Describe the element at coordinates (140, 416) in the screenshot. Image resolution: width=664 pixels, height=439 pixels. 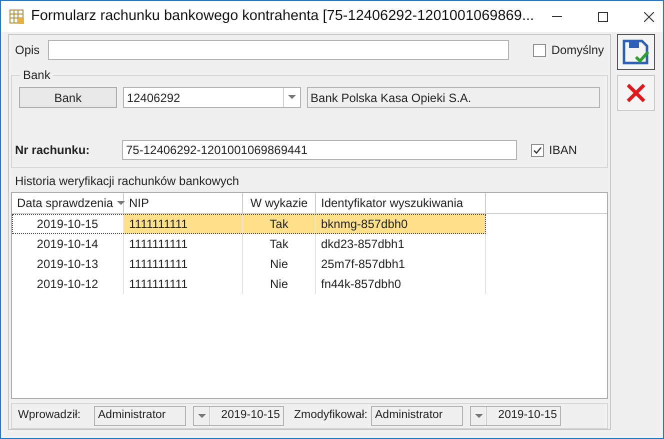
I see `entered-by-field: Administrator` at that location.